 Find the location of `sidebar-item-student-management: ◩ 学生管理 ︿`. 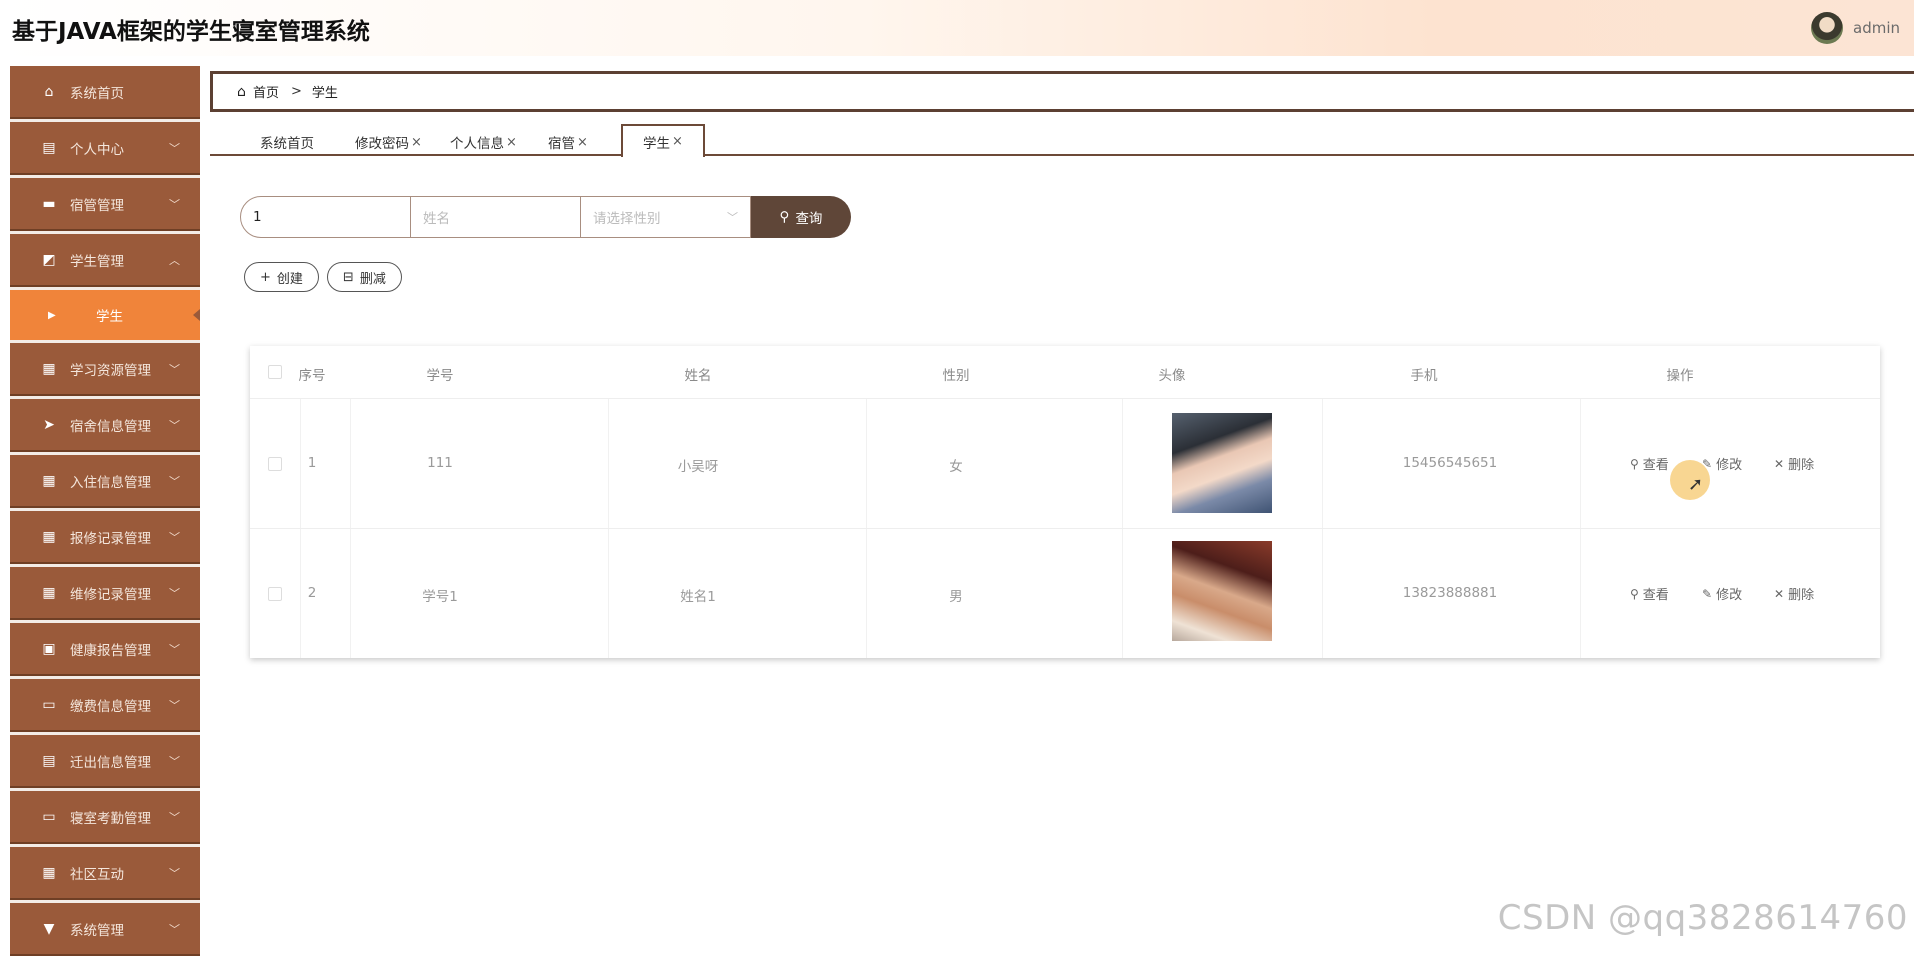

sidebar-item-student-management: ◩ 学生管理 ︿ is located at coordinates (105, 260).